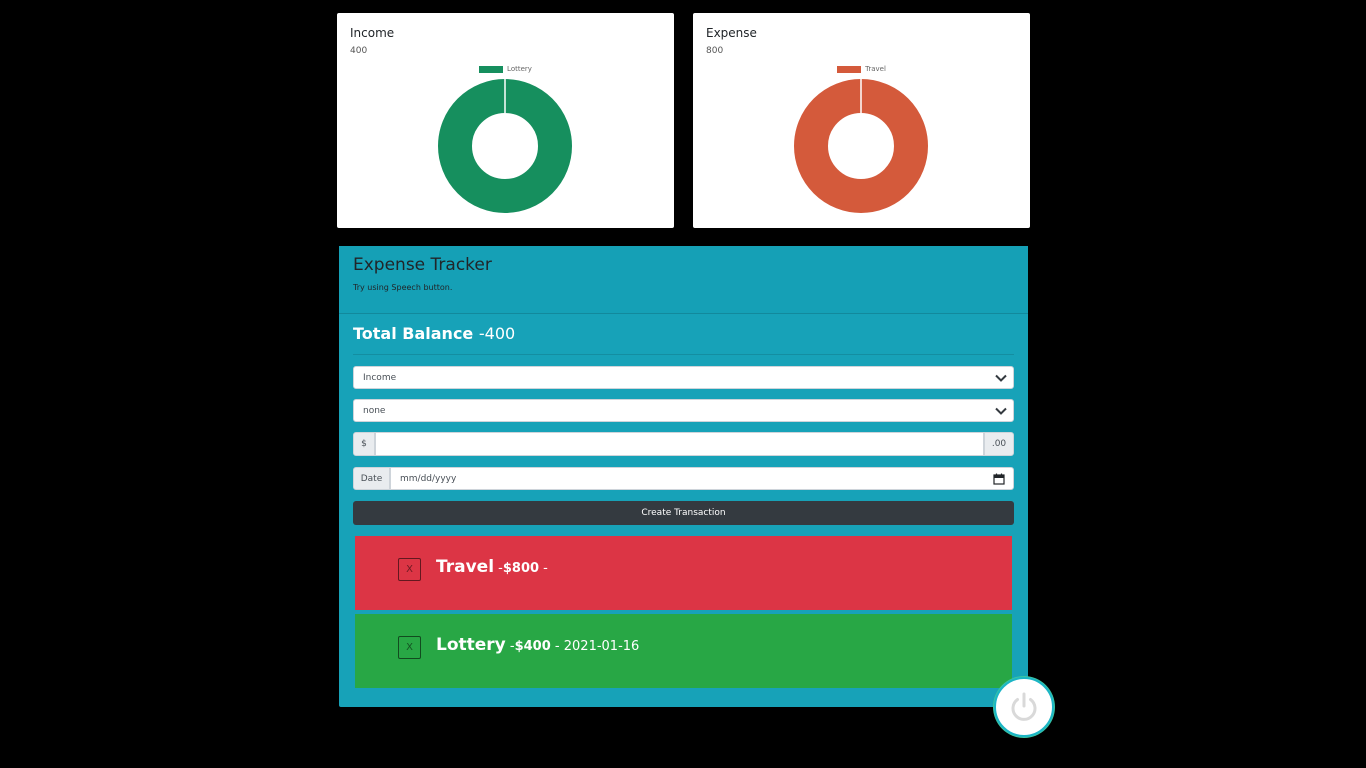 The height and width of the screenshot is (768, 1366). What do you see at coordinates (875, 69) in the screenshot?
I see `expense-legend-label: Travel` at bounding box center [875, 69].